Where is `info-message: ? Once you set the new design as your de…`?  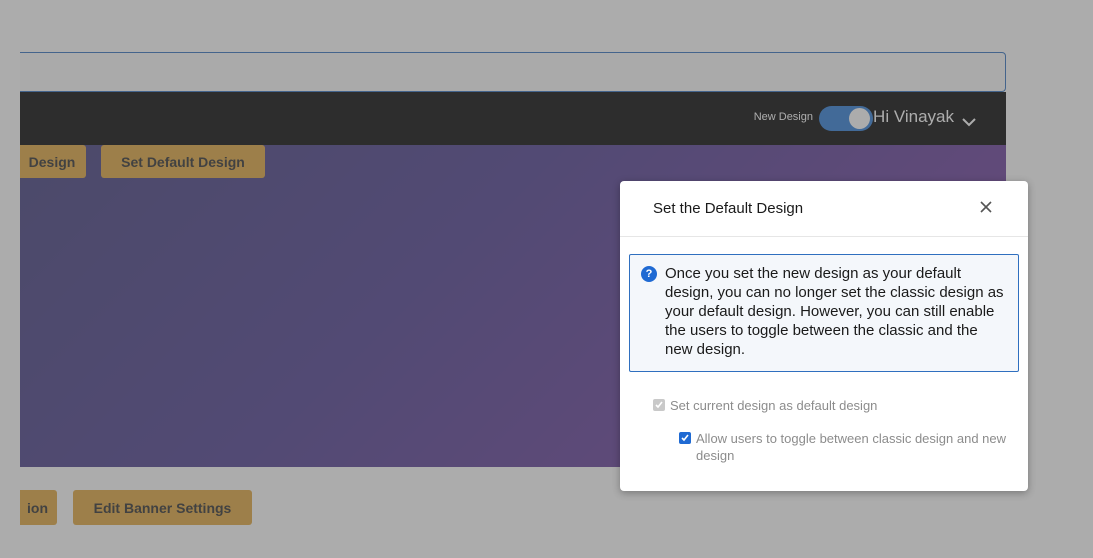 info-message: ? Once you set the new design as your de… is located at coordinates (824, 313).